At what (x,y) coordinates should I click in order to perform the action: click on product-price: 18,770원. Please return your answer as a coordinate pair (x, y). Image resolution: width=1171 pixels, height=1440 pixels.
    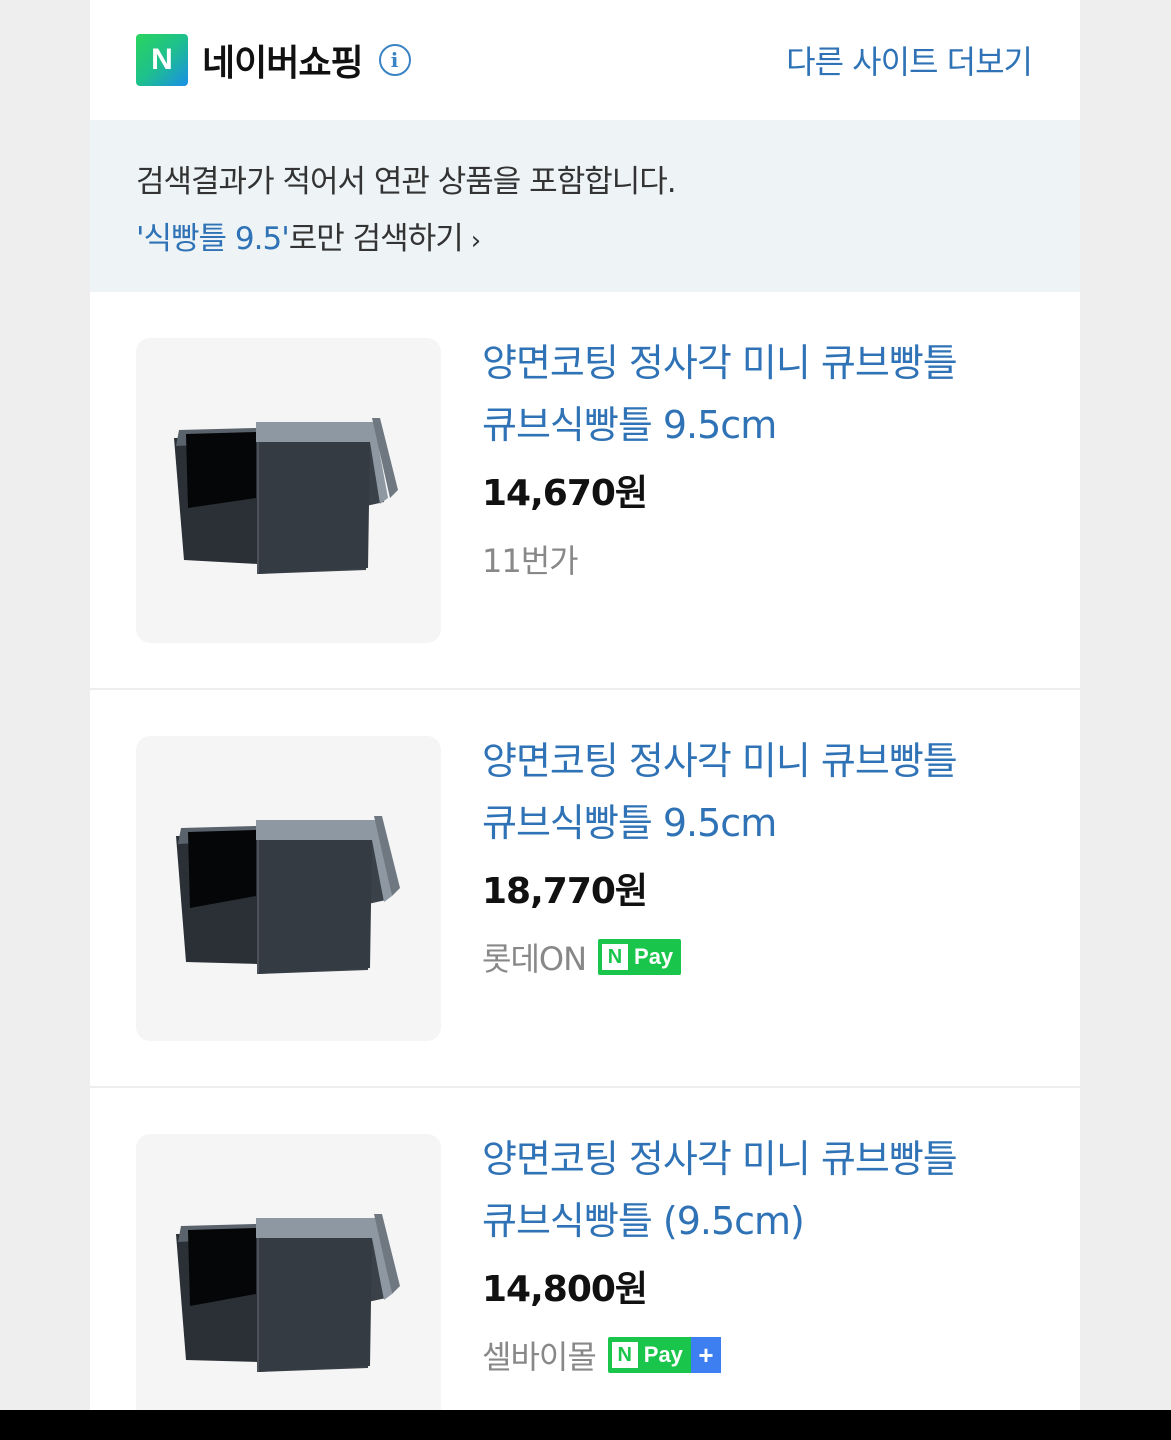
    Looking at the image, I should click on (565, 891).